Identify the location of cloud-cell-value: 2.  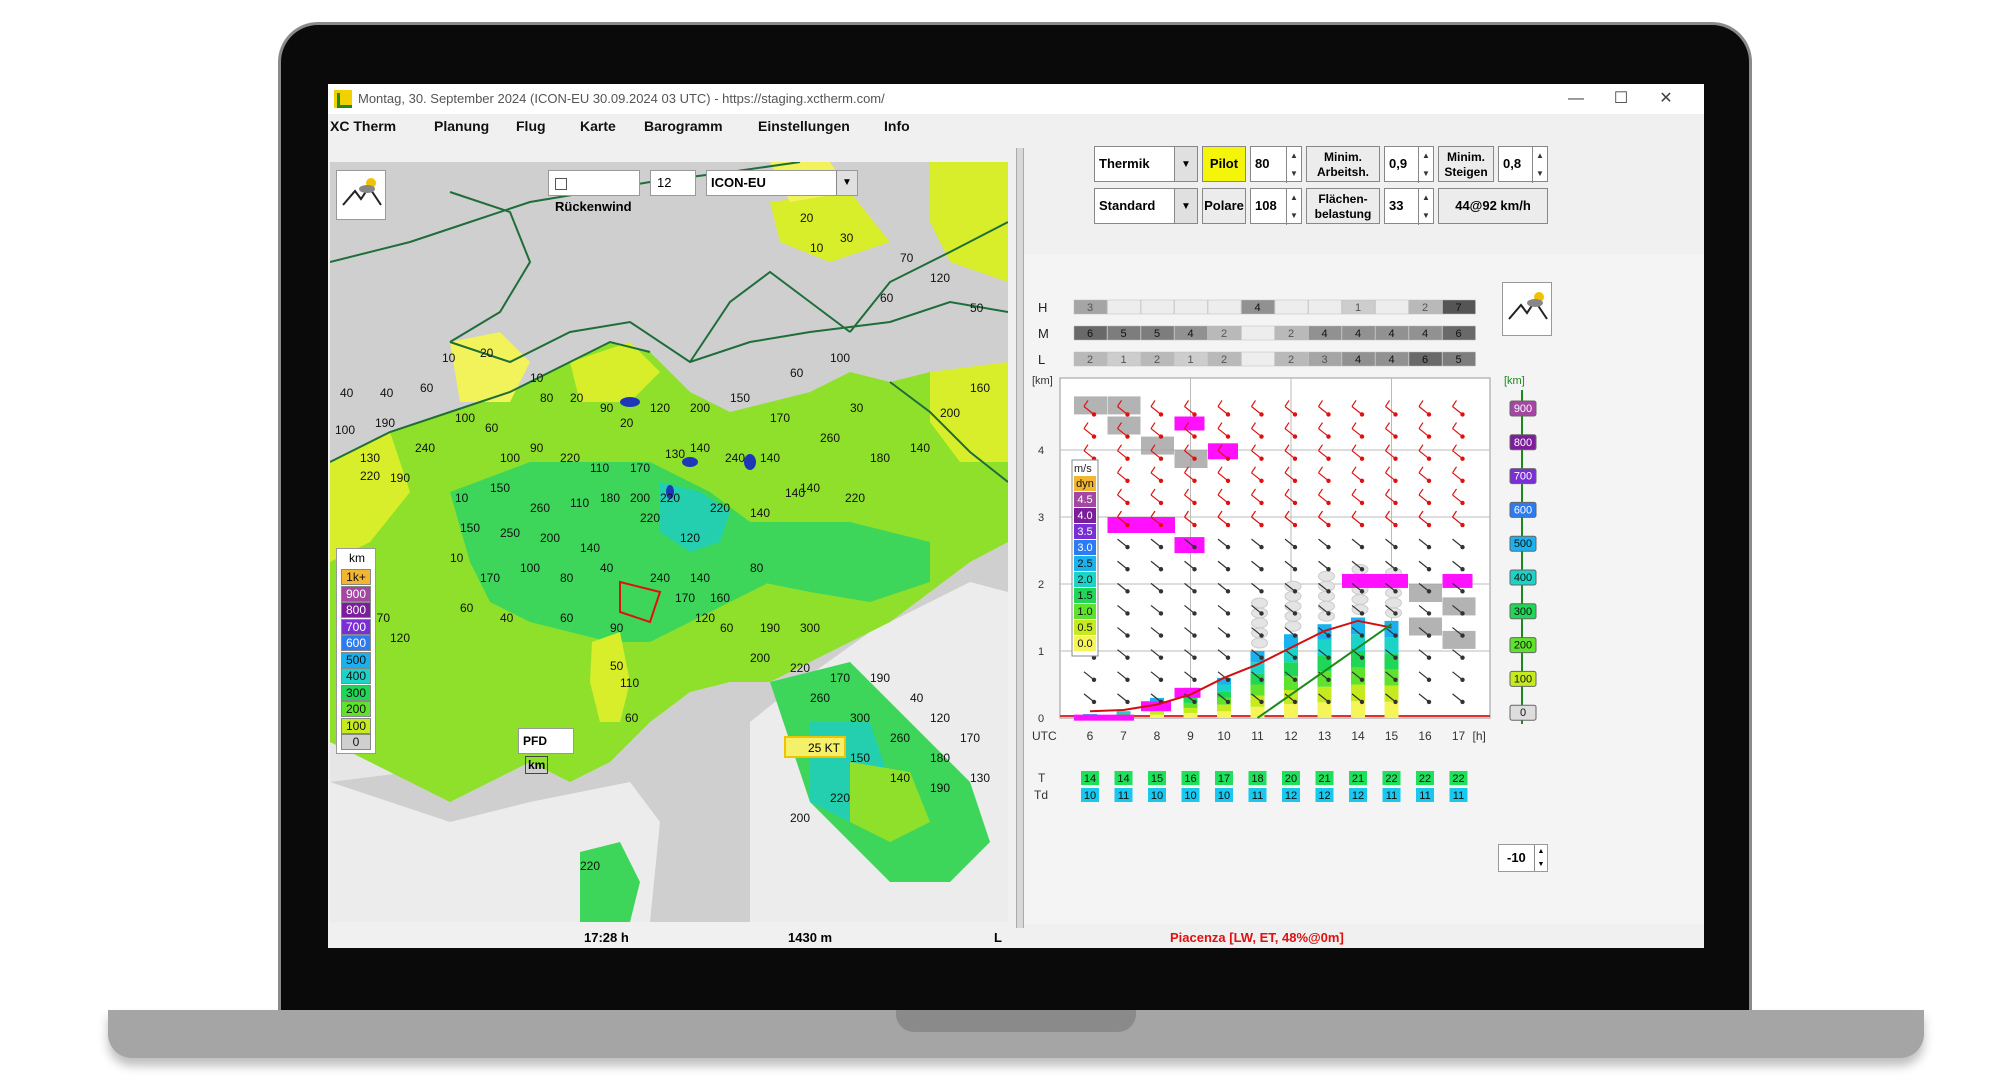
(1090, 360).